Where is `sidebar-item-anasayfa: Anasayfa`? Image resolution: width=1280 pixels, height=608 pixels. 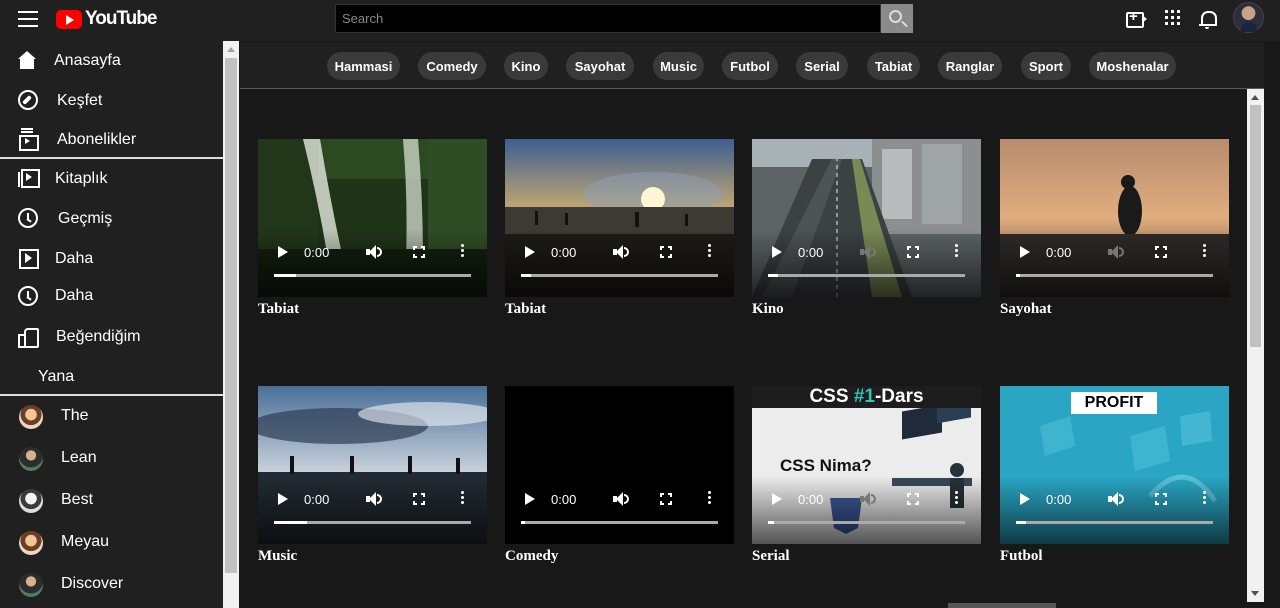 sidebar-item-anasayfa: Anasayfa is located at coordinates (111, 61).